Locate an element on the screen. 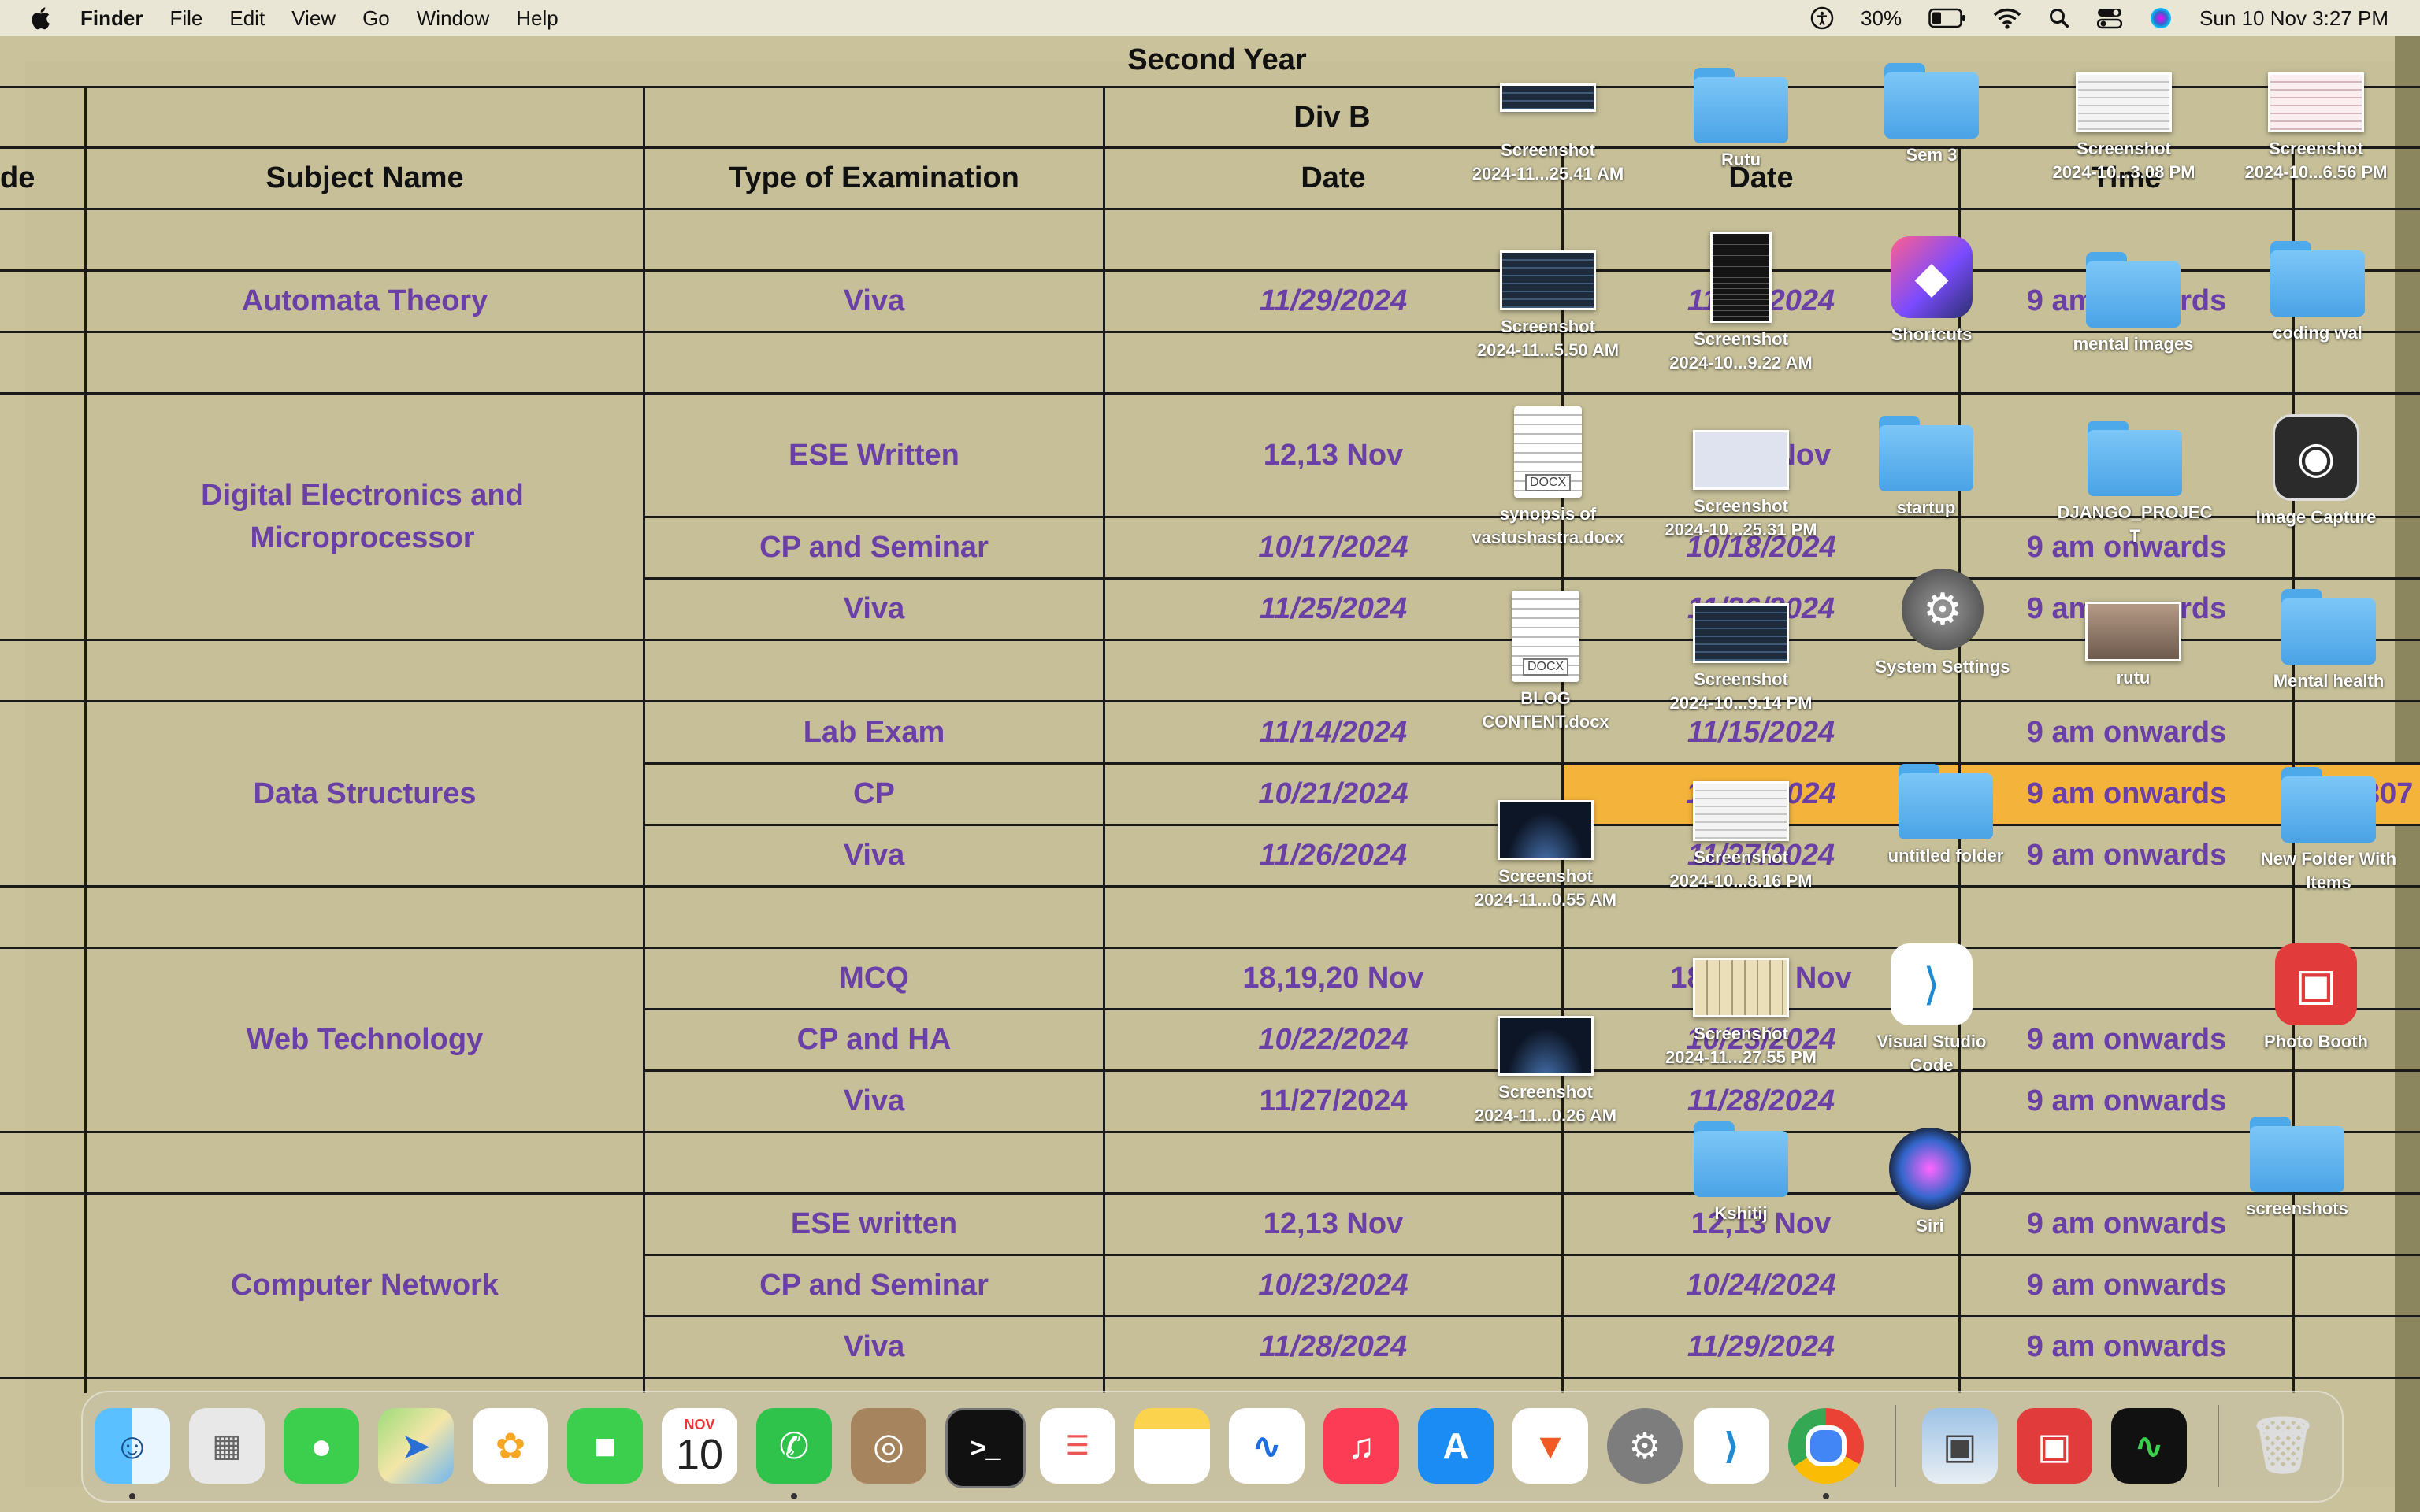  desktop-folder-kshitij: Kshitij is located at coordinates (1741, 1173).